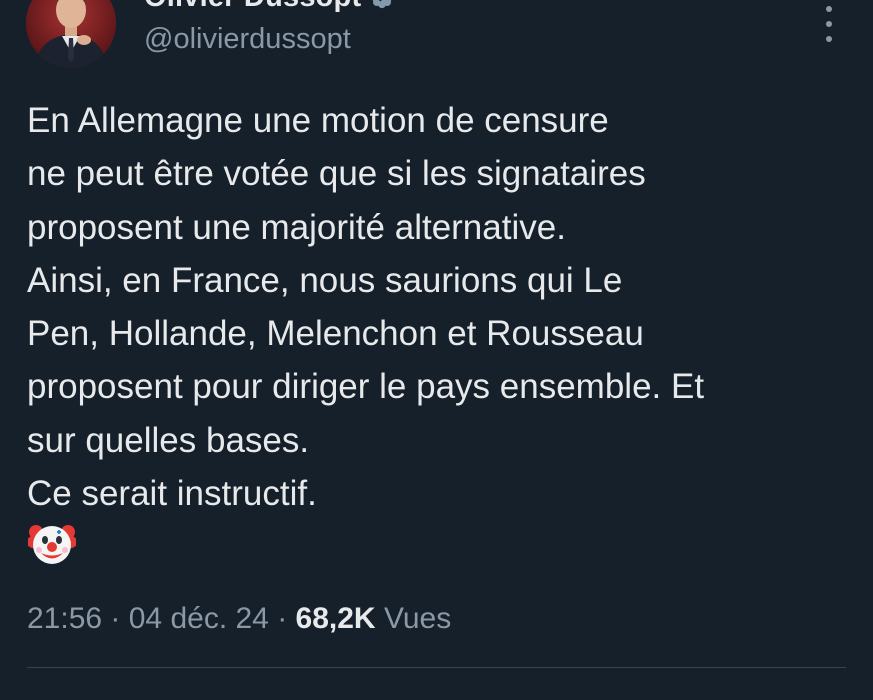  What do you see at coordinates (252, 7) in the screenshot?
I see `display-name: Olivier Dussopt` at bounding box center [252, 7].